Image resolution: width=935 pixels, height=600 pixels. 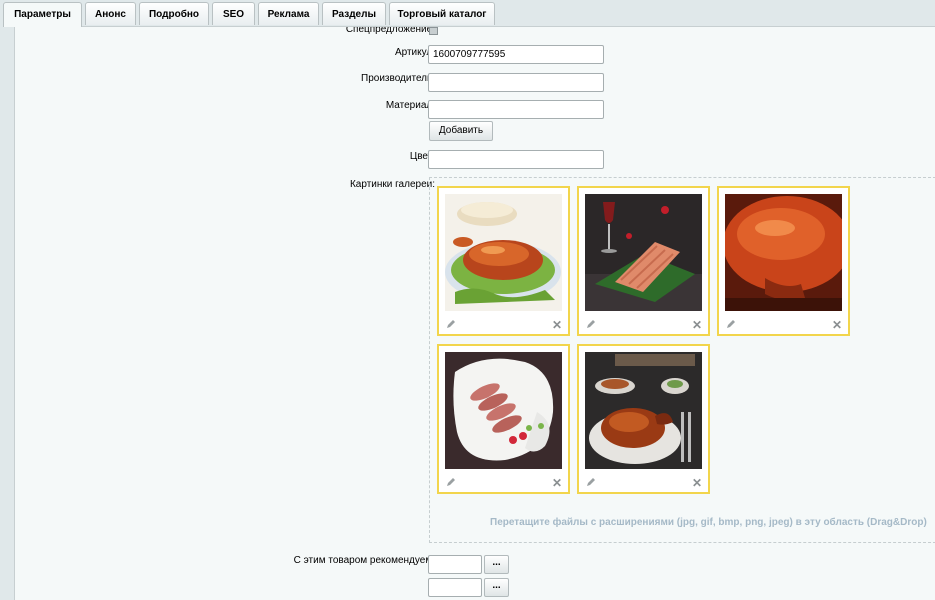 I want to click on tab-announce: Анонс, so click(x=110, y=13).